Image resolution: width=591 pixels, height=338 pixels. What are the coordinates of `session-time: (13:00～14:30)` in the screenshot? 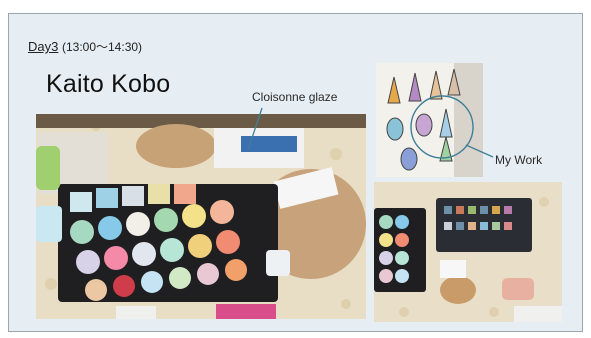 It's located at (102, 47).